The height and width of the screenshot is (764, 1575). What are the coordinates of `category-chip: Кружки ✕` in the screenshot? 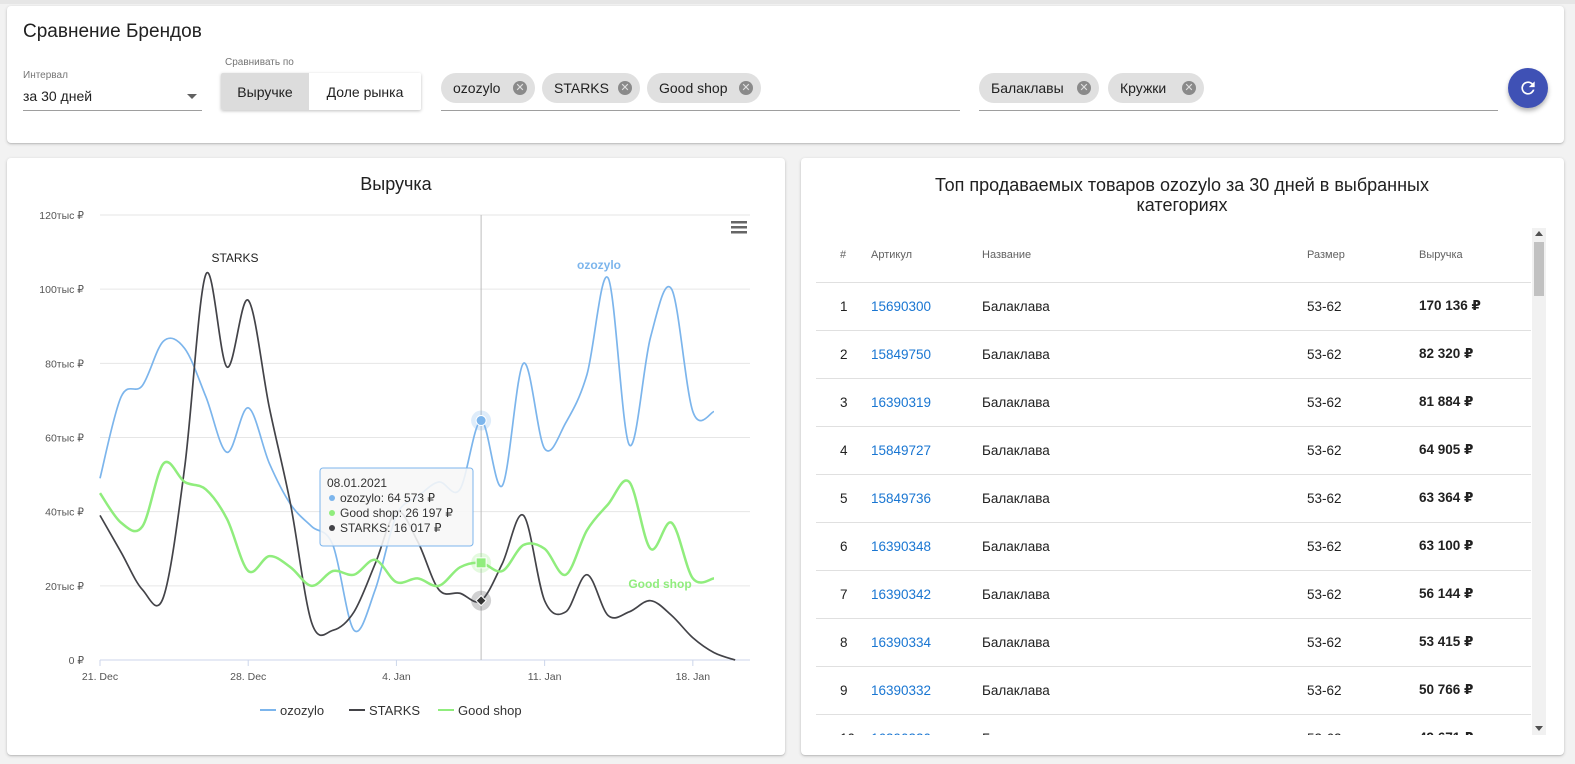 It's located at (1156, 88).